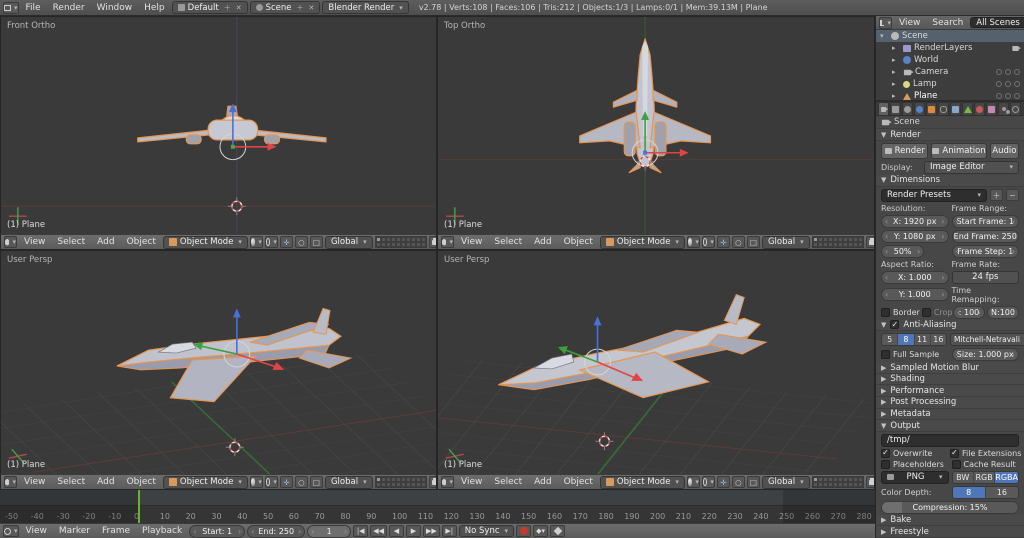  Describe the element at coordinates (907, 108) in the screenshot. I see `tab-scene` at that location.